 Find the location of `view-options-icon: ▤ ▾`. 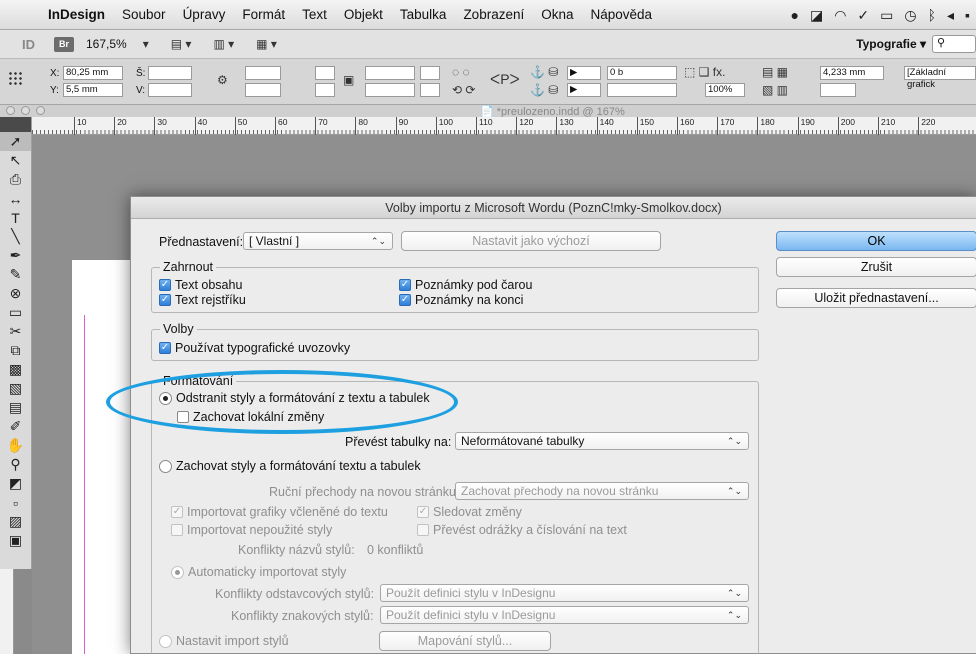

view-options-icon: ▤ ▾ is located at coordinates (181, 44).